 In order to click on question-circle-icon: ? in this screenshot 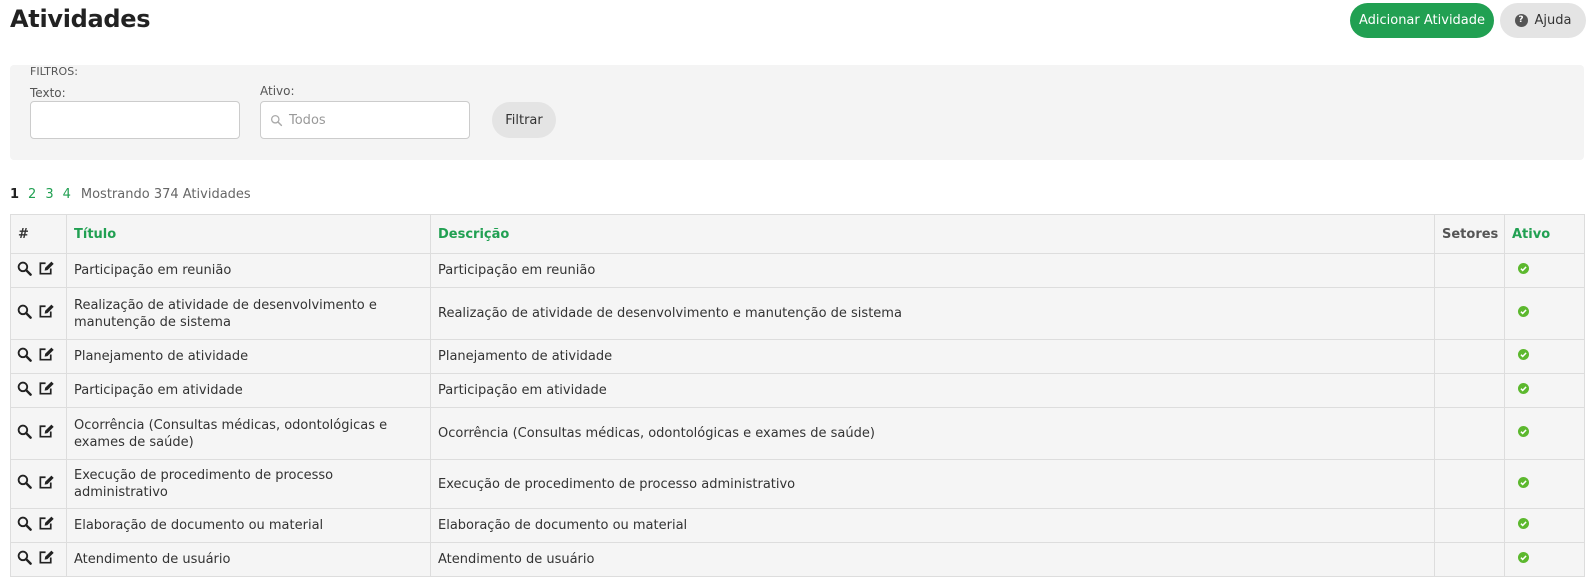, I will do `click(1521, 20)`.